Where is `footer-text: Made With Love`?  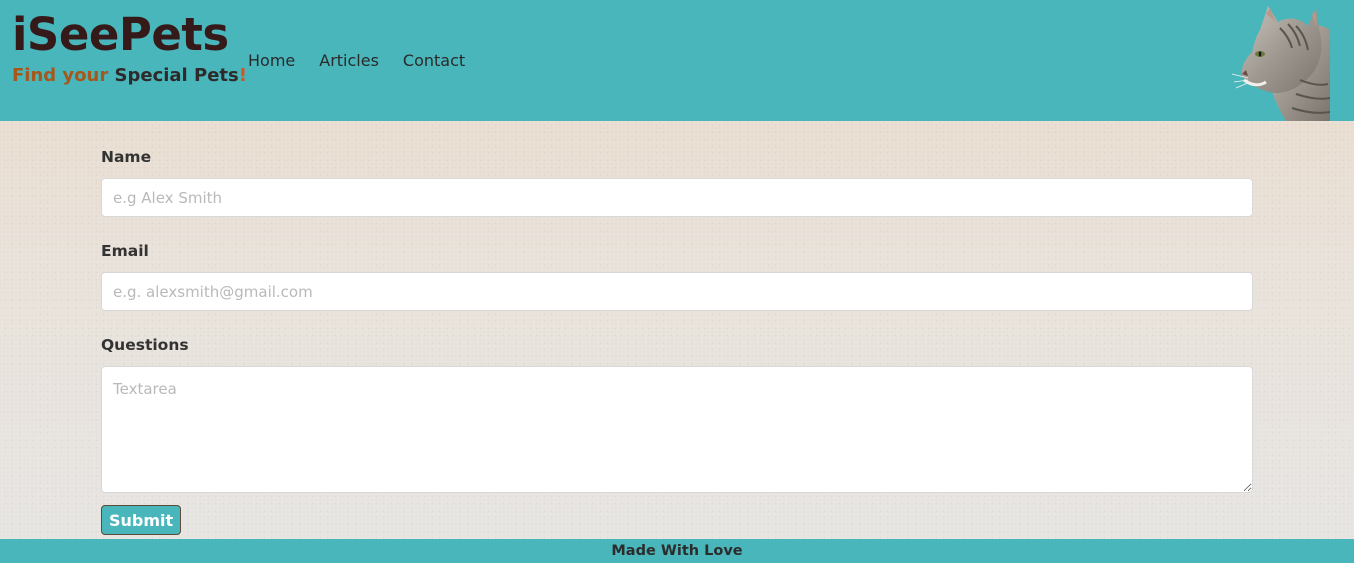
footer-text: Made With Love is located at coordinates (677, 551).